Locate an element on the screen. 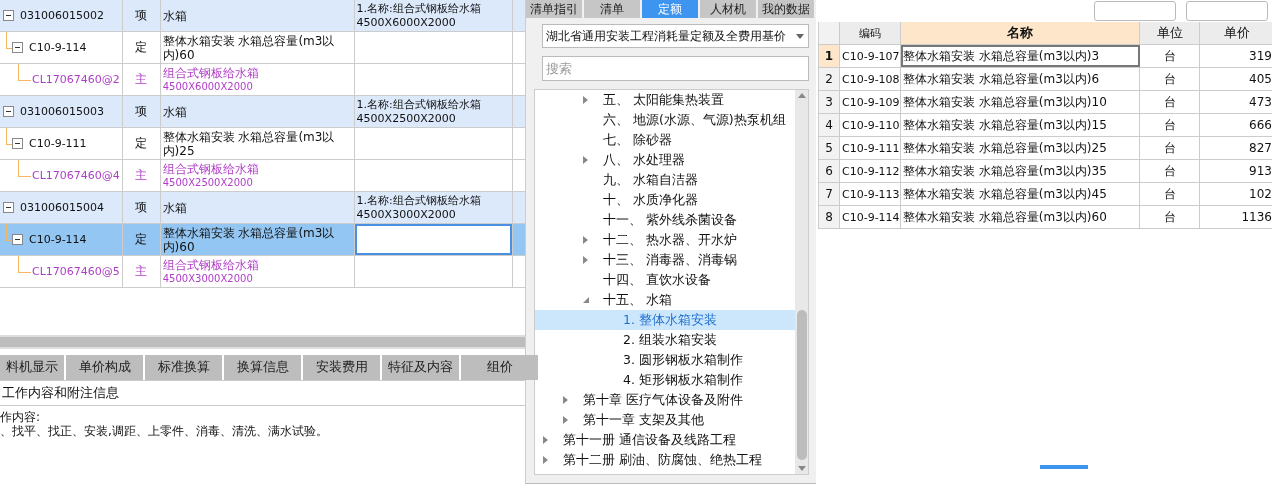  table-row: 031006015004 项 水箱 1.名称:组合式钢板给水箱 4500X3000X2000 is located at coordinates (262, 208).